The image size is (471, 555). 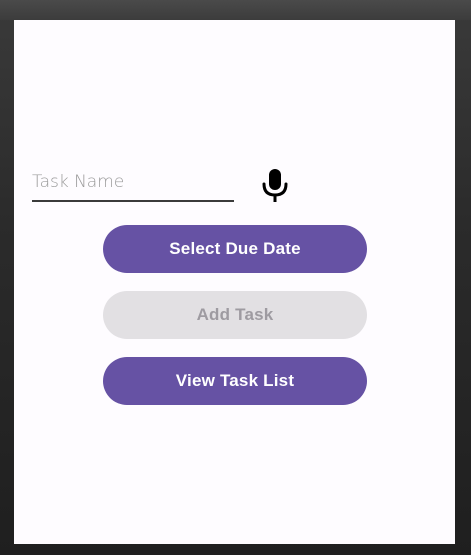 I want to click on task-input-row, so click(x=177, y=188).